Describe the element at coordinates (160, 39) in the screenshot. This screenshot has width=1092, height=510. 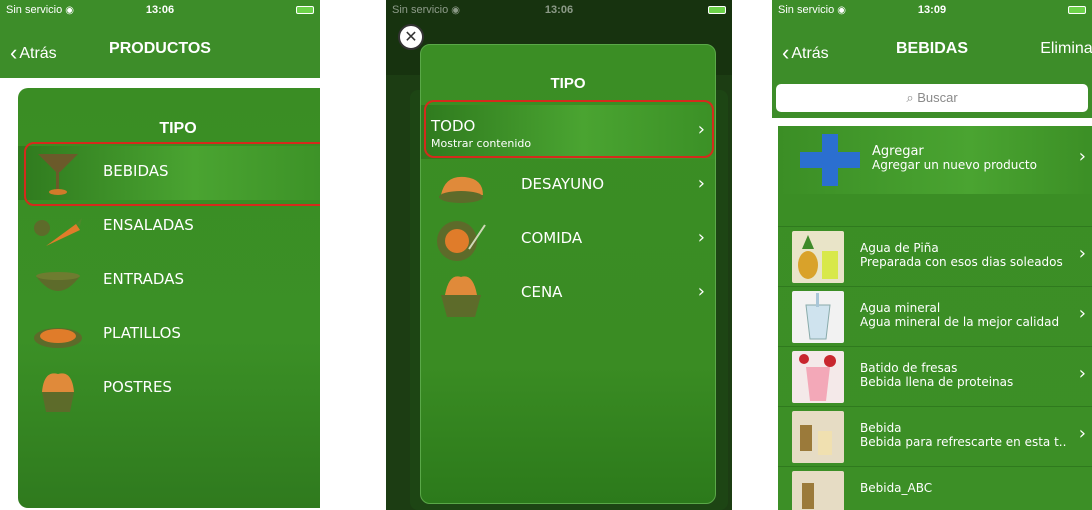
I see `nav-bar: Sin servicio ◉ 13:06 ‹ Atrás PRODUCTOS` at that location.